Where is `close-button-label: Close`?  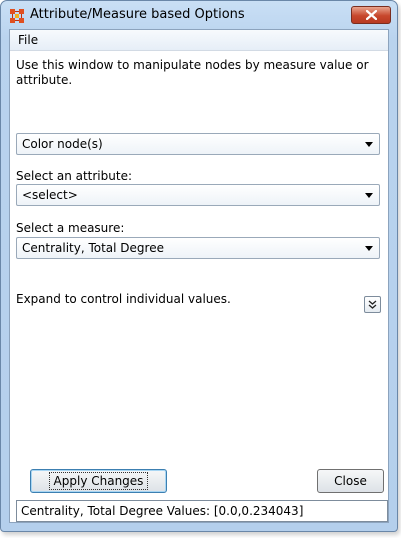 close-button-label: Close is located at coordinates (350, 481).